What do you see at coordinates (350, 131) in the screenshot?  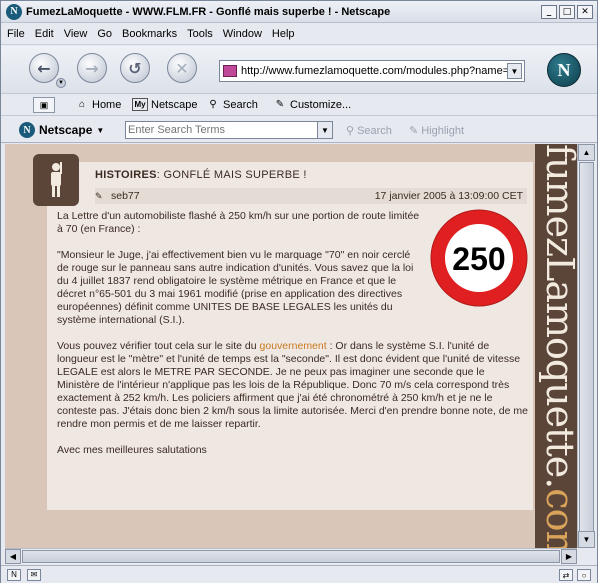 I see `search-icon: ⚲` at bounding box center [350, 131].